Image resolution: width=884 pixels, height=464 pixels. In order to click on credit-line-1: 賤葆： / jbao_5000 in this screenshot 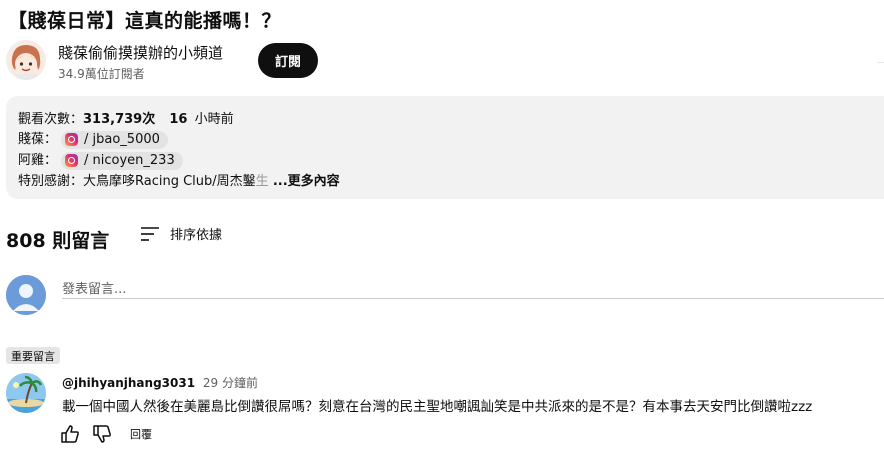, I will do `click(93, 138)`.